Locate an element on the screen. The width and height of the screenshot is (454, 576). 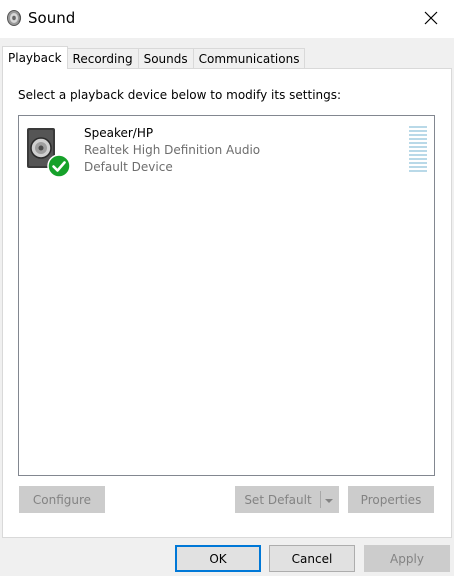
apply-button: Apply is located at coordinates (407, 558).